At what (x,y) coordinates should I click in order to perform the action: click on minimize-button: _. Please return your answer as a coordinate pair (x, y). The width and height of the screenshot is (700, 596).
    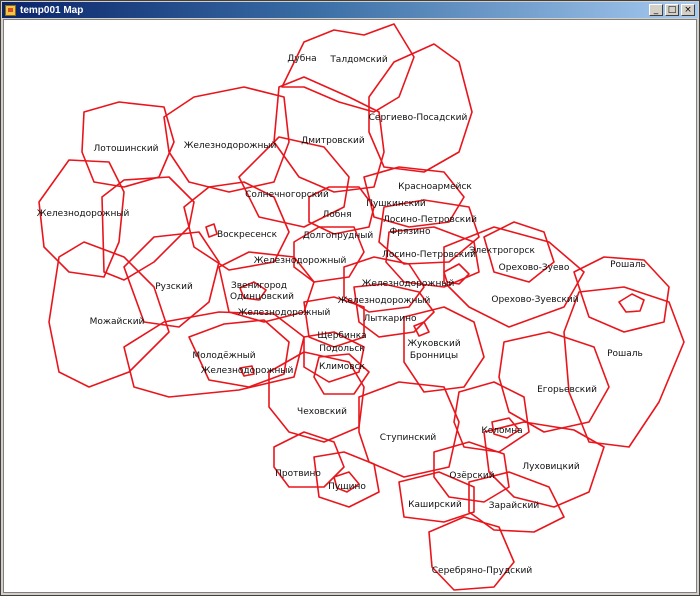
    Looking at the image, I should click on (656, 10).